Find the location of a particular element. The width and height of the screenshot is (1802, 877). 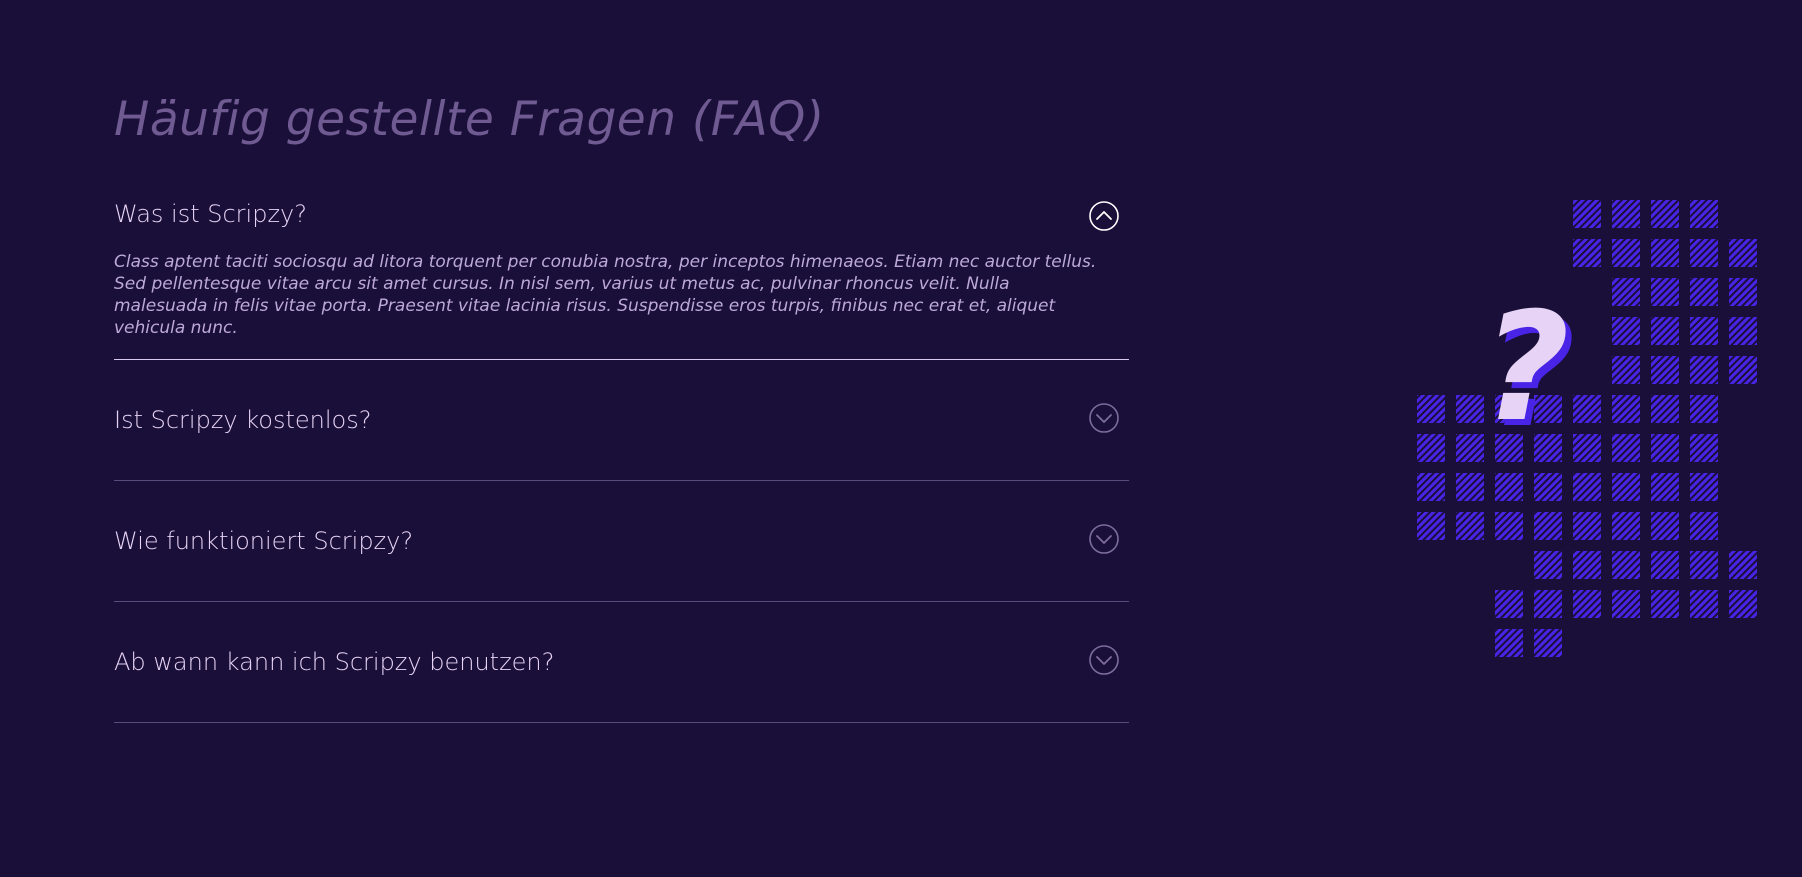

question-mark-illustration-graphic: ? ? is located at coordinates (1587, 428).